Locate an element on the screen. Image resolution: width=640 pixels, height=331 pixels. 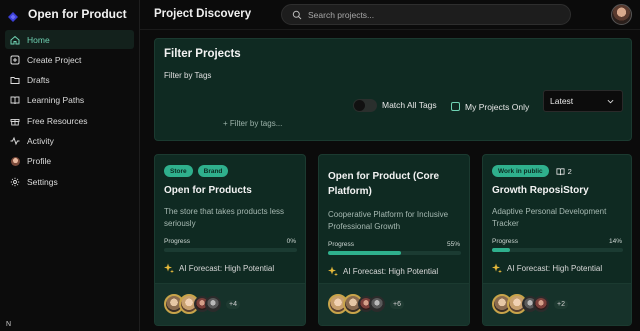
sidebar-item-create-project: Create Project is located at coordinates (69, 59).